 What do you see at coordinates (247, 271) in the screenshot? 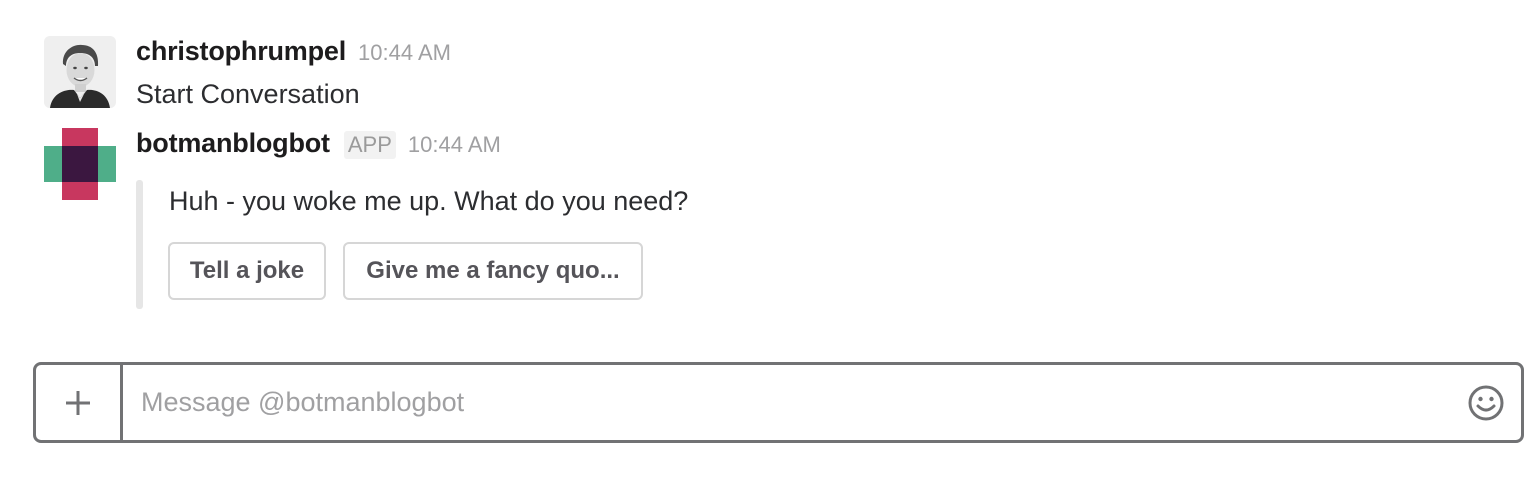
I see `tell-joke-button: Tell a joke` at bounding box center [247, 271].